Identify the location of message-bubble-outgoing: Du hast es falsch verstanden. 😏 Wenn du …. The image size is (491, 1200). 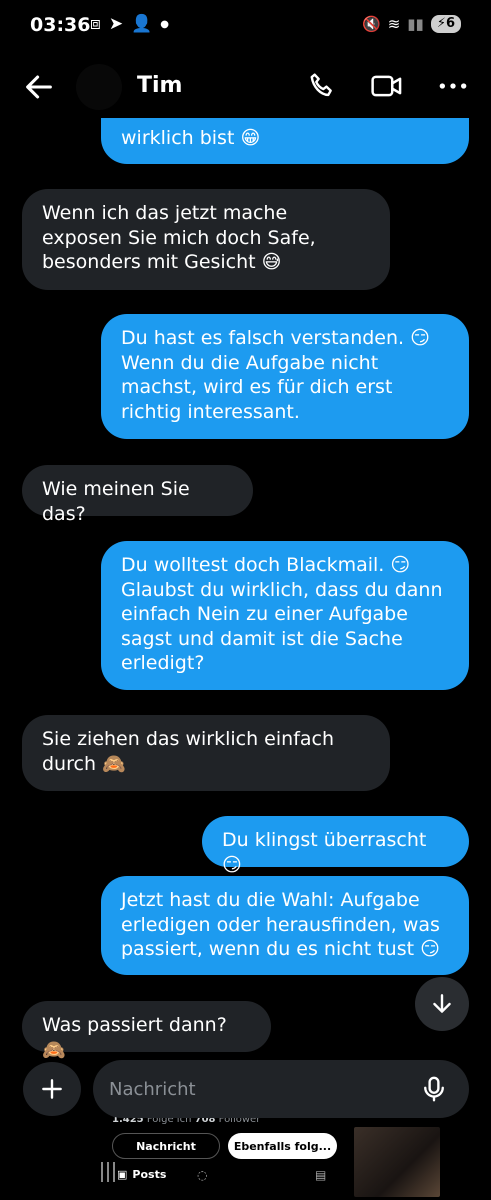
(285, 376).